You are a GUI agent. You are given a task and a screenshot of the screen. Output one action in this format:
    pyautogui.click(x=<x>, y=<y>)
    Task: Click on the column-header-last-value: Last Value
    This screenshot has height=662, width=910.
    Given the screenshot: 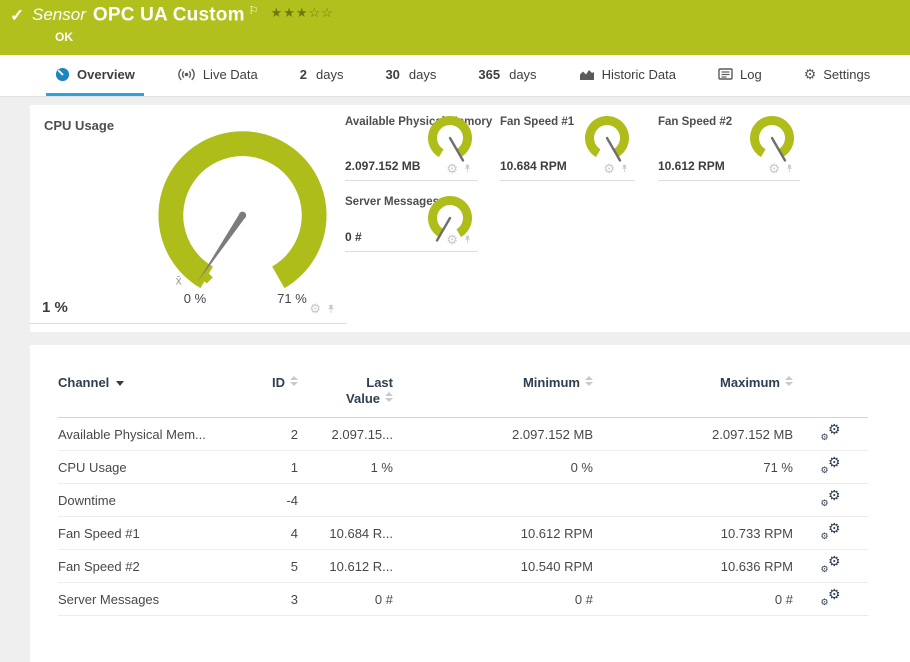 What is the action you would take?
    pyautogui.click(x=345, y=396)
    